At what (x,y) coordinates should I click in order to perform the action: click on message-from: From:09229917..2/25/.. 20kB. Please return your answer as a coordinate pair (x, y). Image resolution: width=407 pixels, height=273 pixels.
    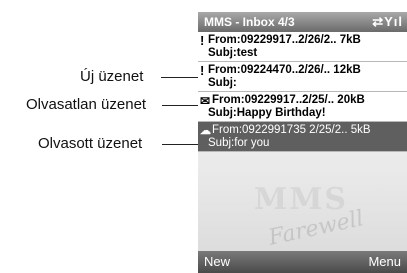
    Looking at the image, I should click on (288, 100).